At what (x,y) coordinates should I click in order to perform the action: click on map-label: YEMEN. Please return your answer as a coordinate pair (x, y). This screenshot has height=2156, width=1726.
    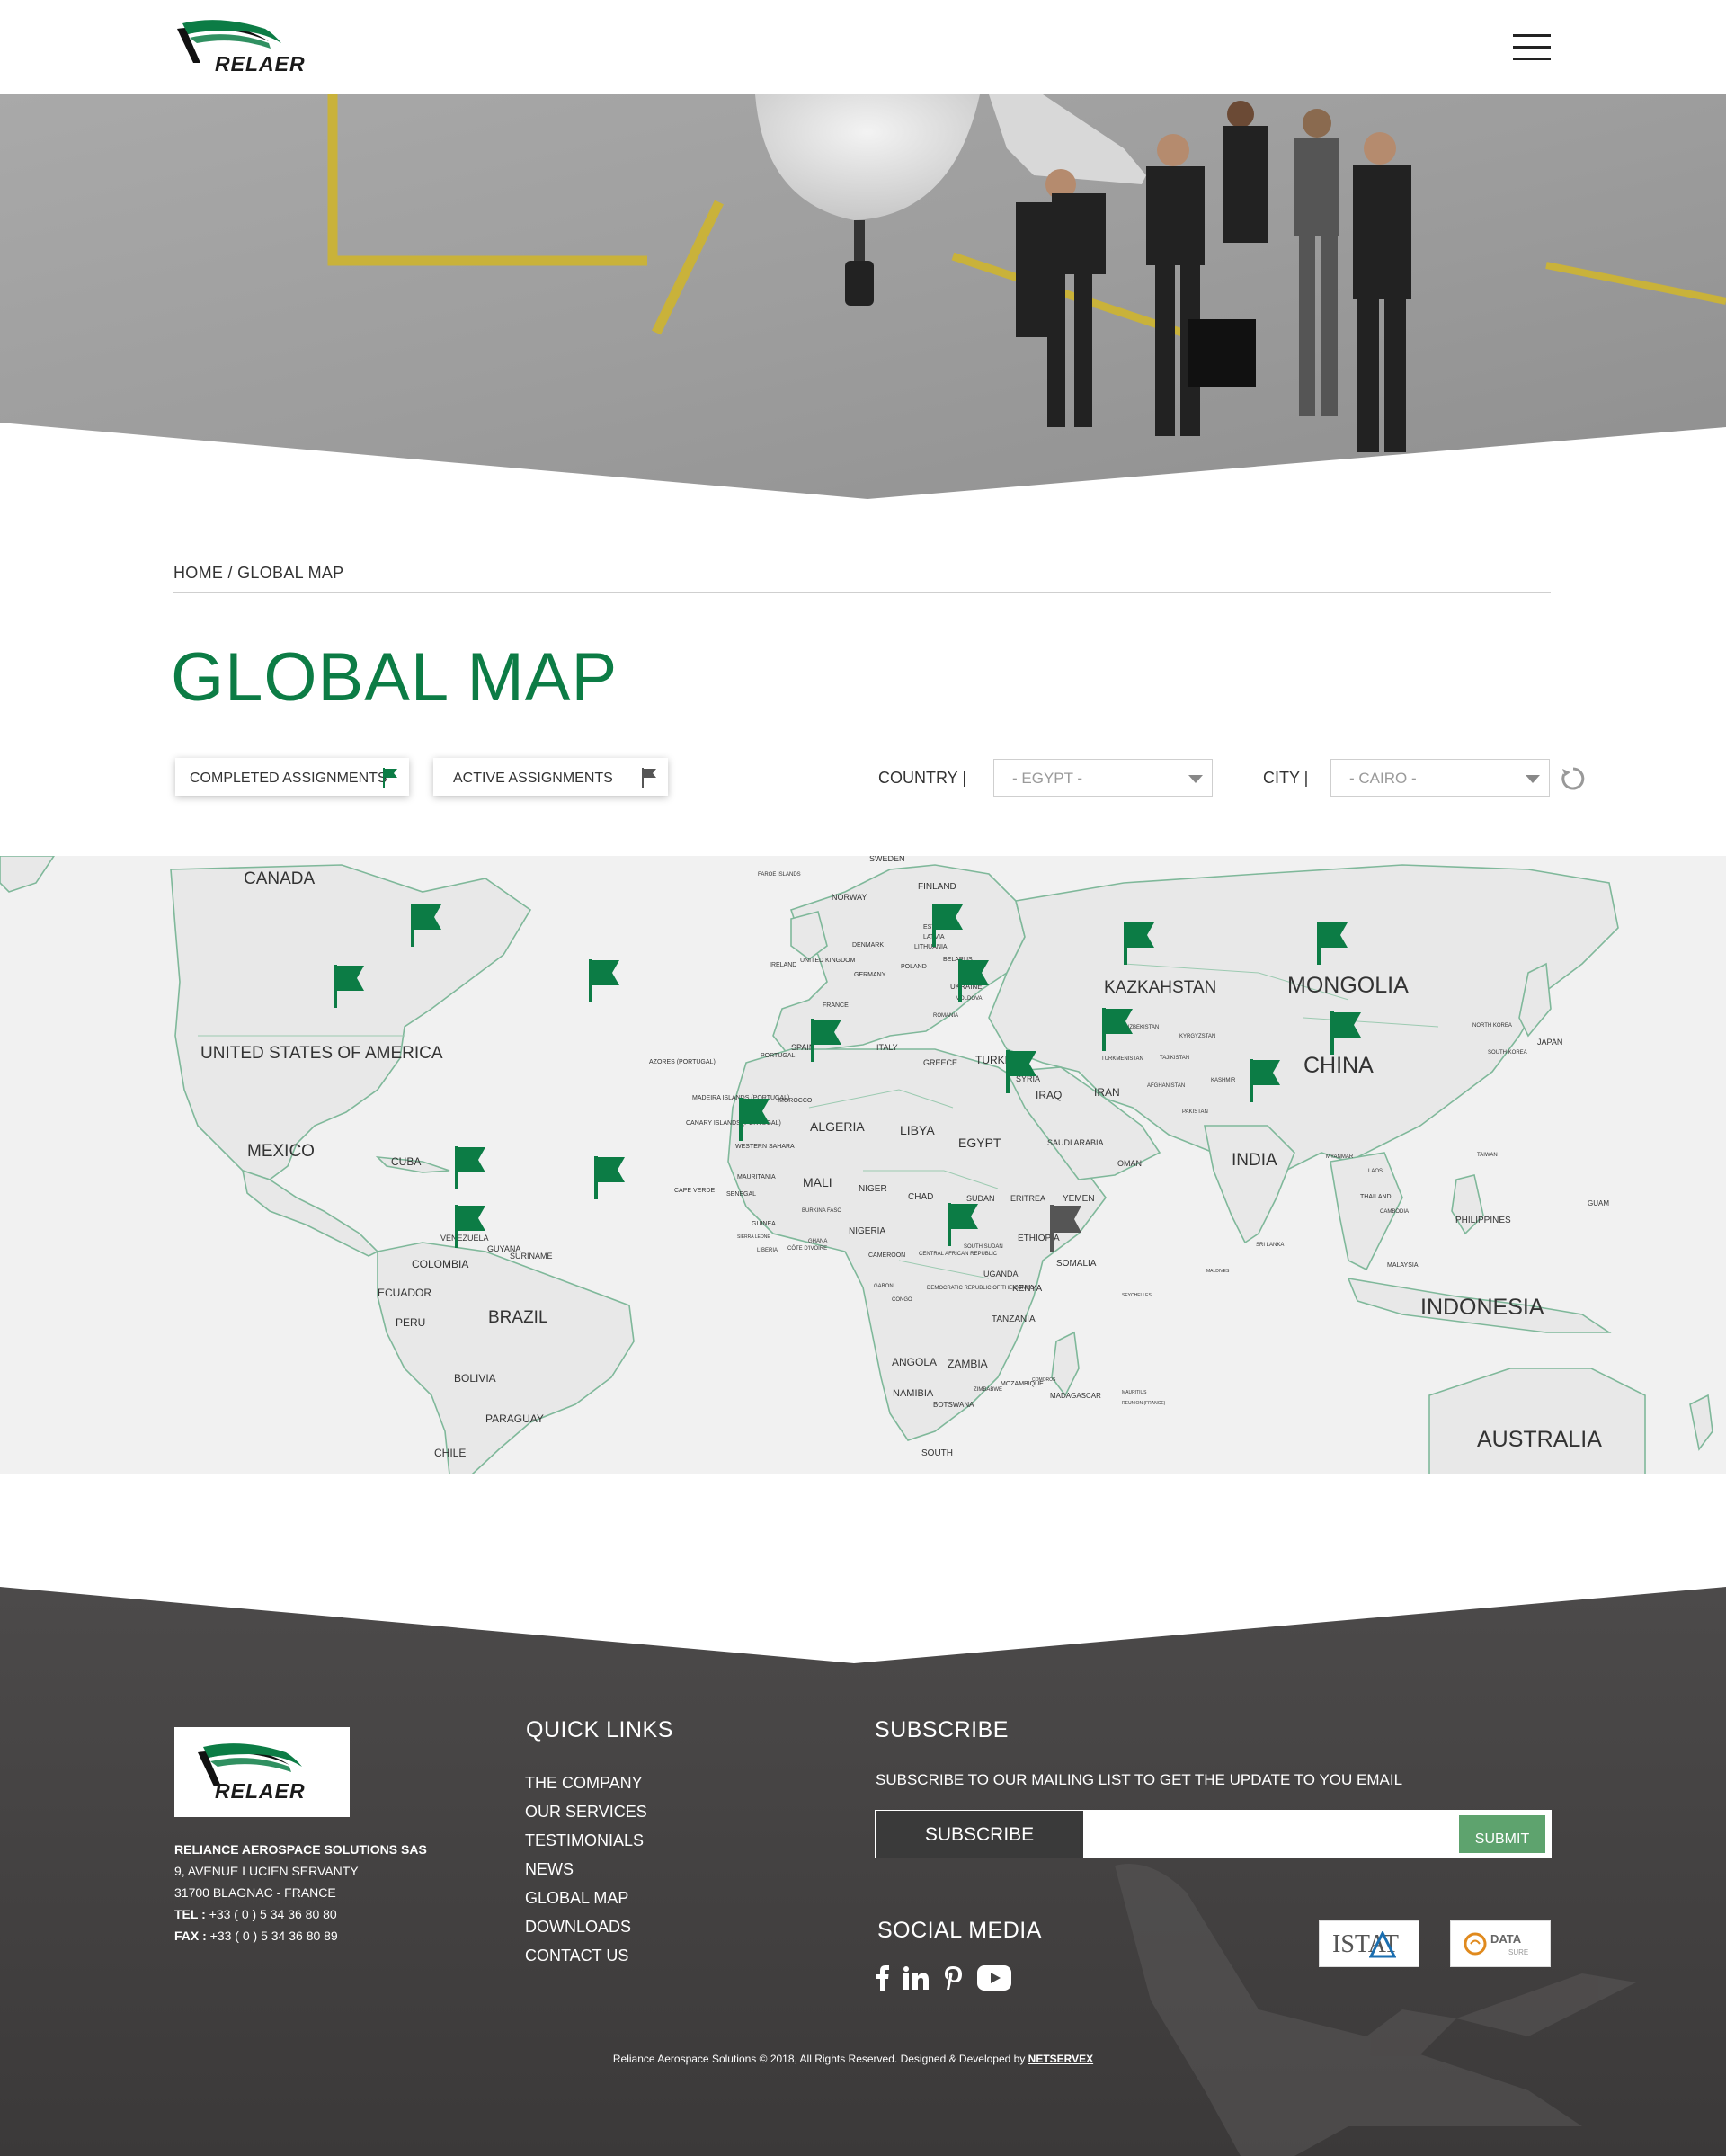
    Looking at the image, I should click on (1079, 1199).